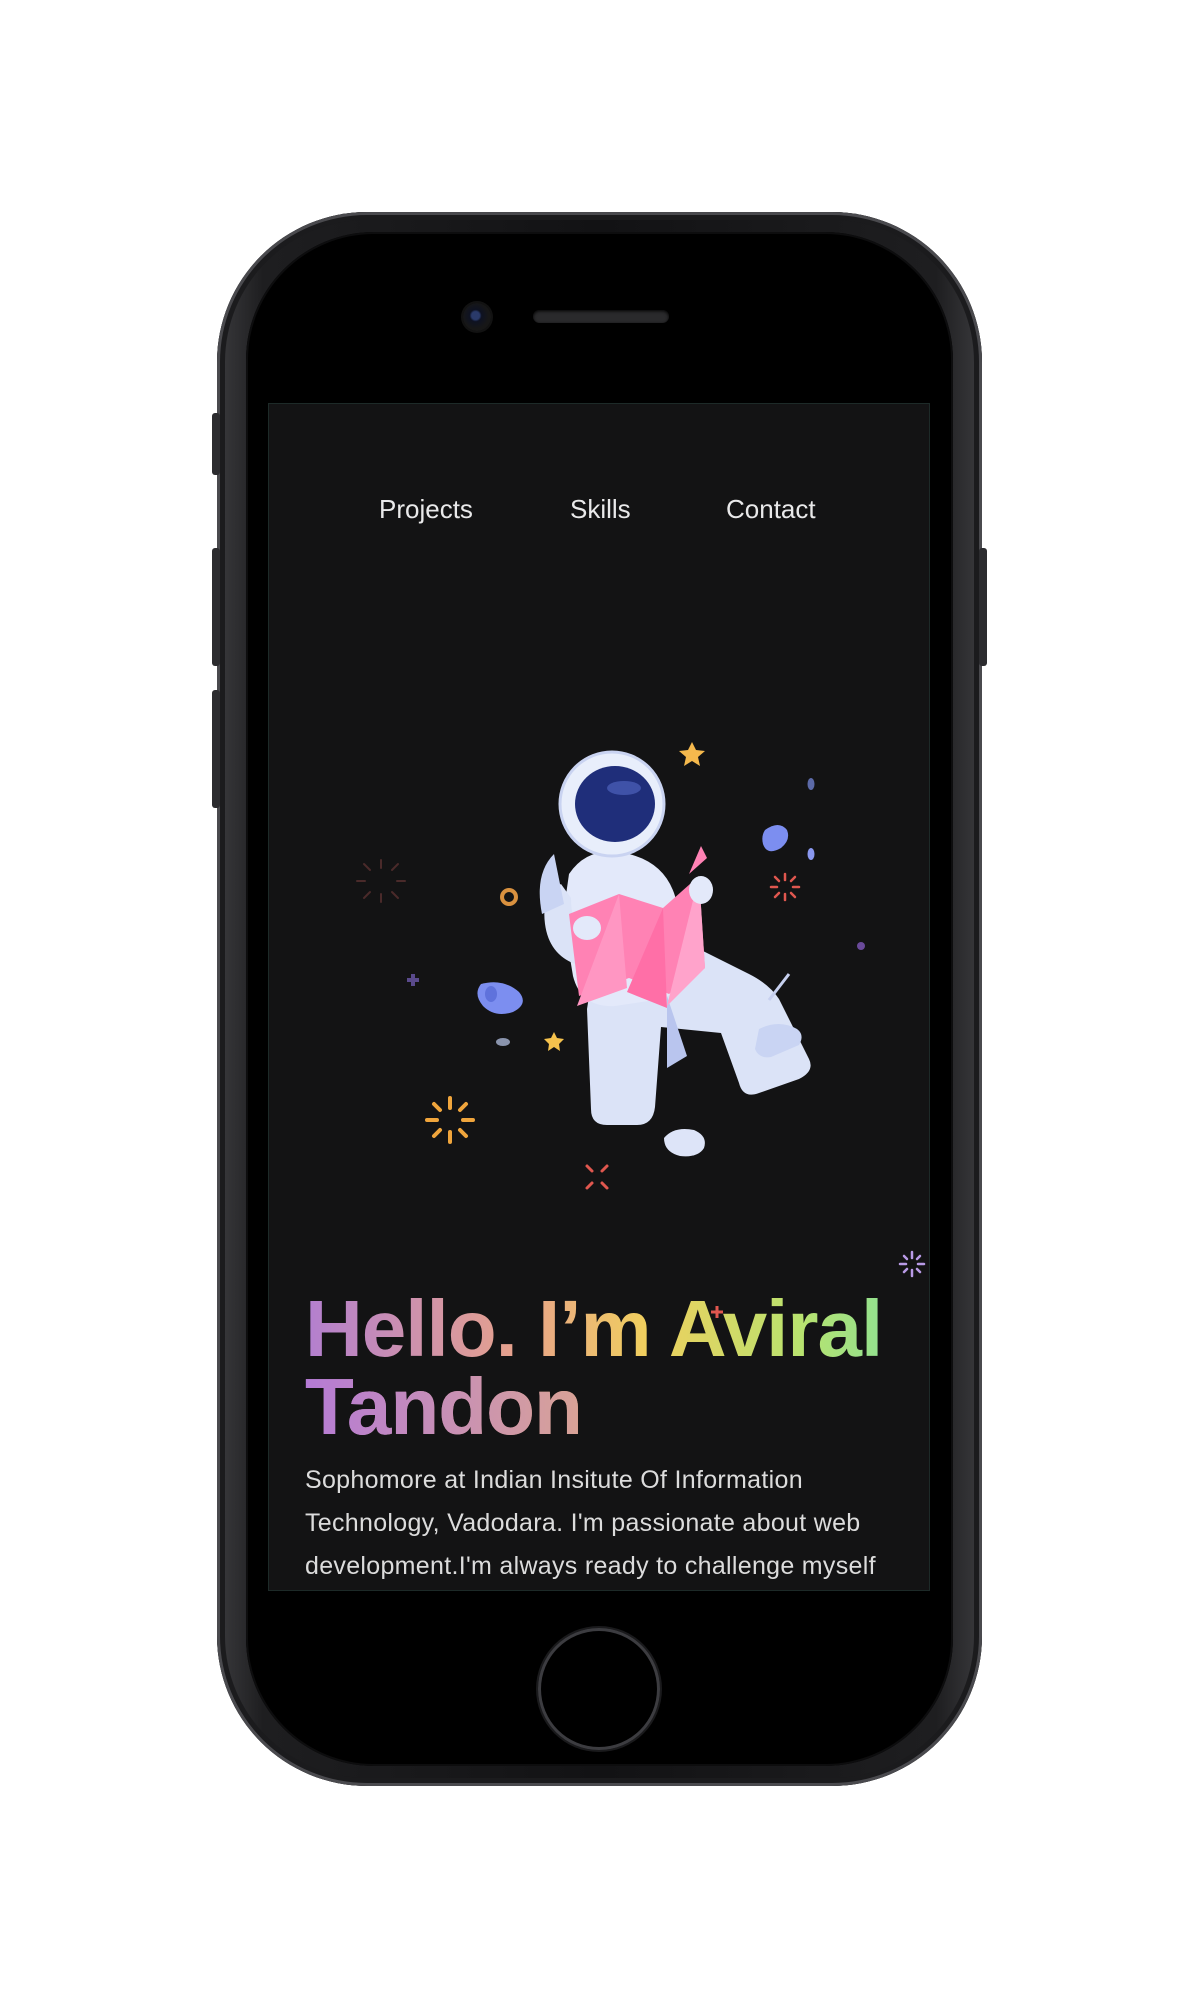  What do you see at coordinates (216, 607) in the screenshot?
I see `volume-up-button` at bounding box center [216, 607].